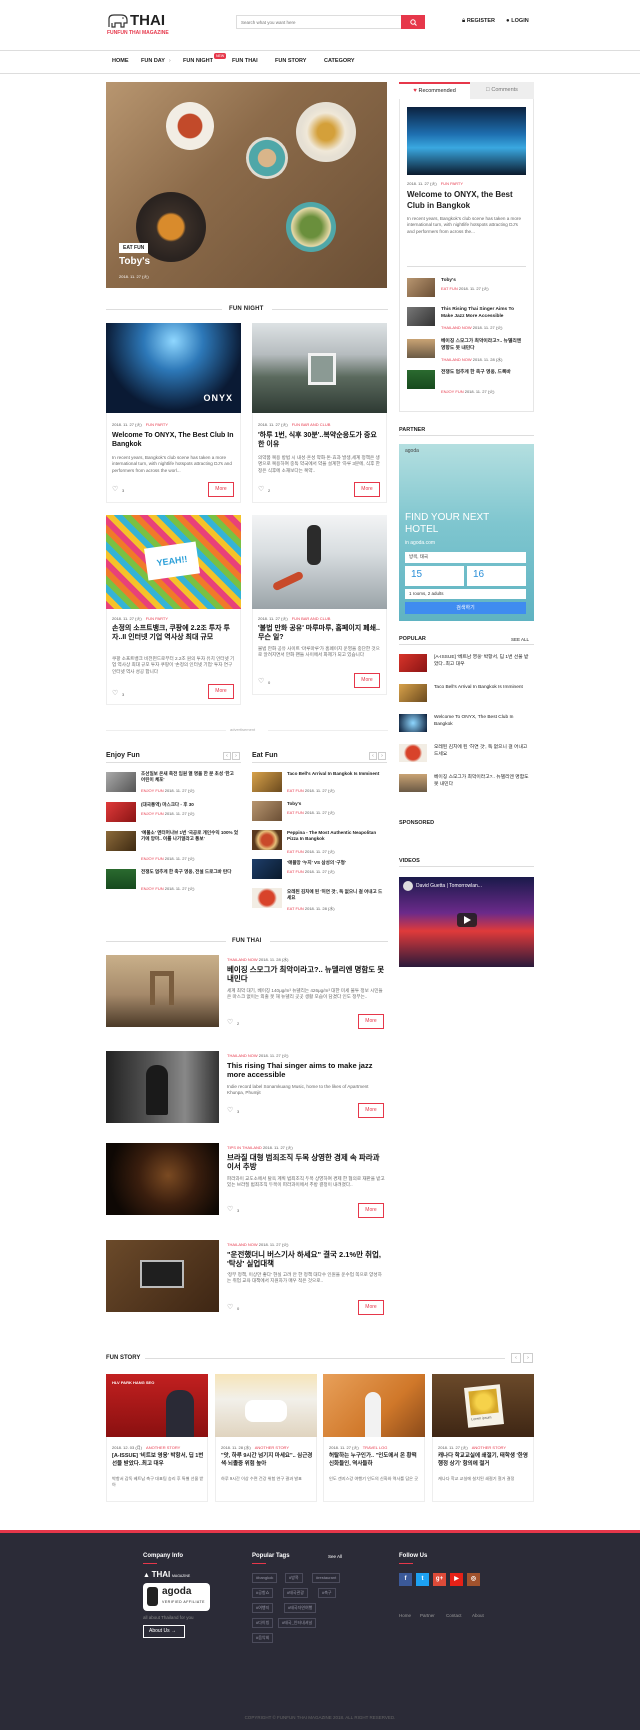  What do you see at coordinates (297, 1623) in the screenshot?
I see `tag-chip: #태국_인터내셔널` at bounding box center [297, 1623].